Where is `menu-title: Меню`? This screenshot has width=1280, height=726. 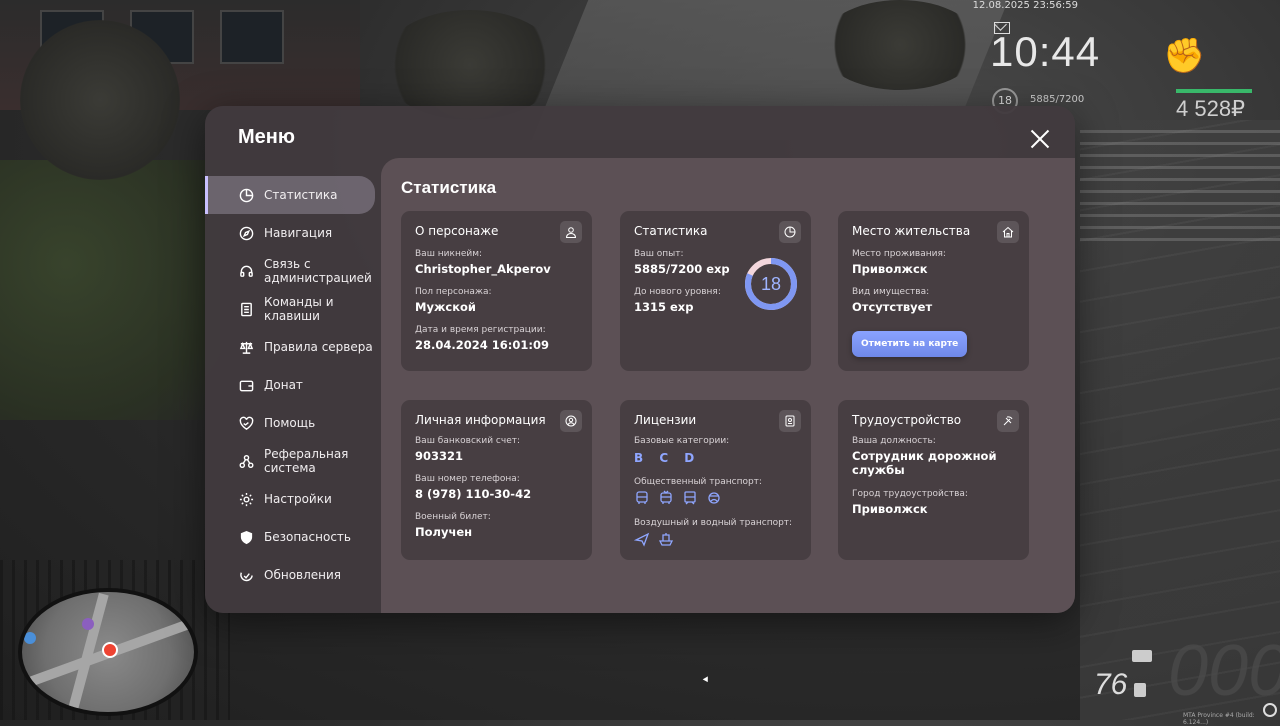 menu-title: Меню is located at coordinates (266, 137).